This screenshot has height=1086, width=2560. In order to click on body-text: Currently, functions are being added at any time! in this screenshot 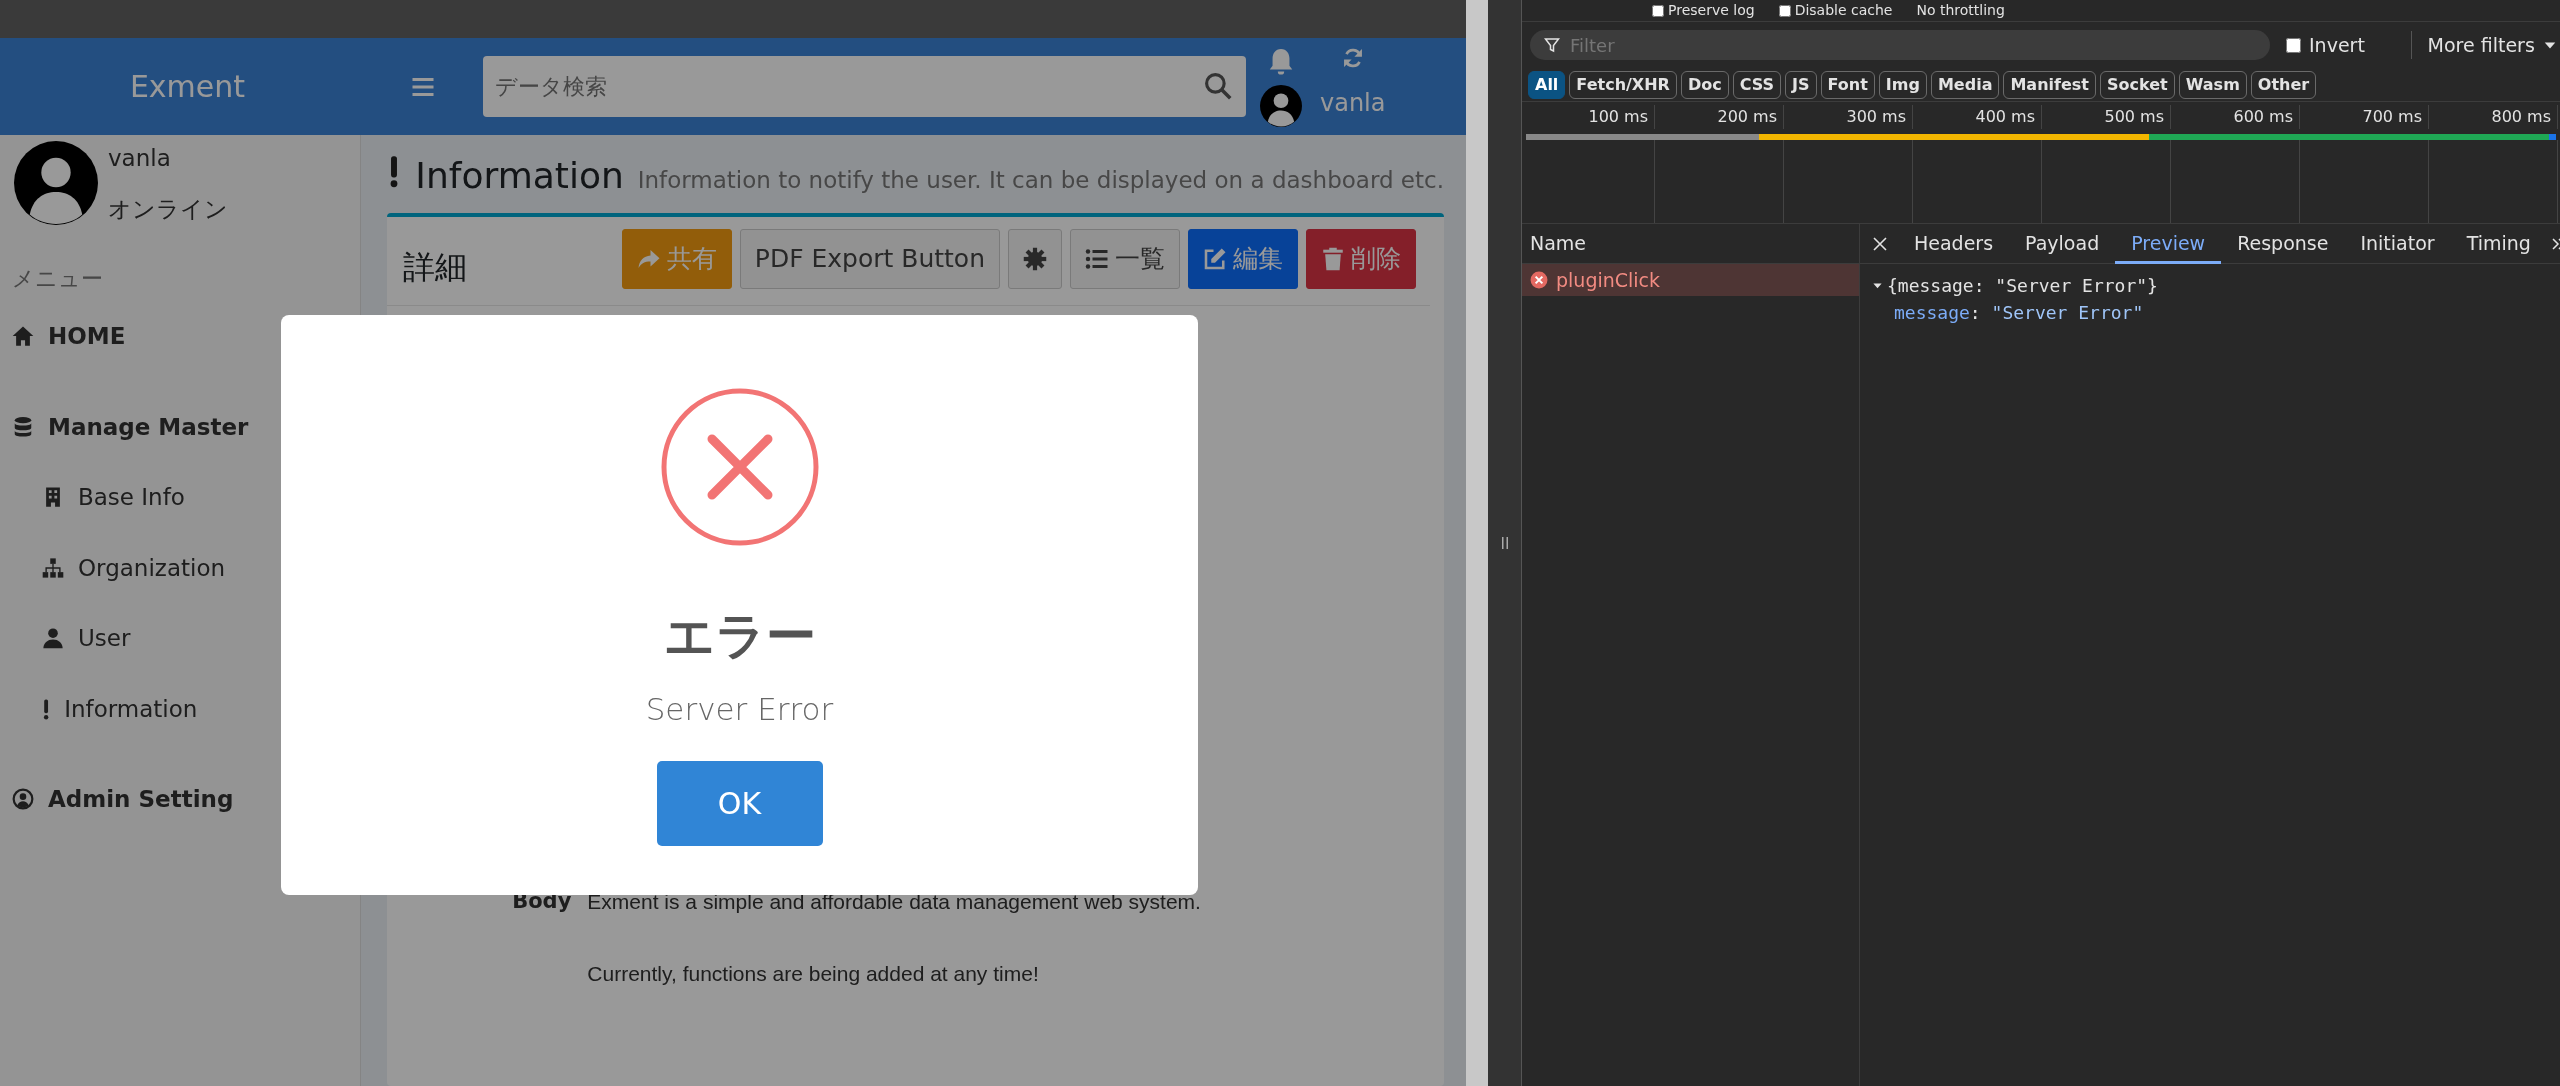, I will do `click(813, 973)`.